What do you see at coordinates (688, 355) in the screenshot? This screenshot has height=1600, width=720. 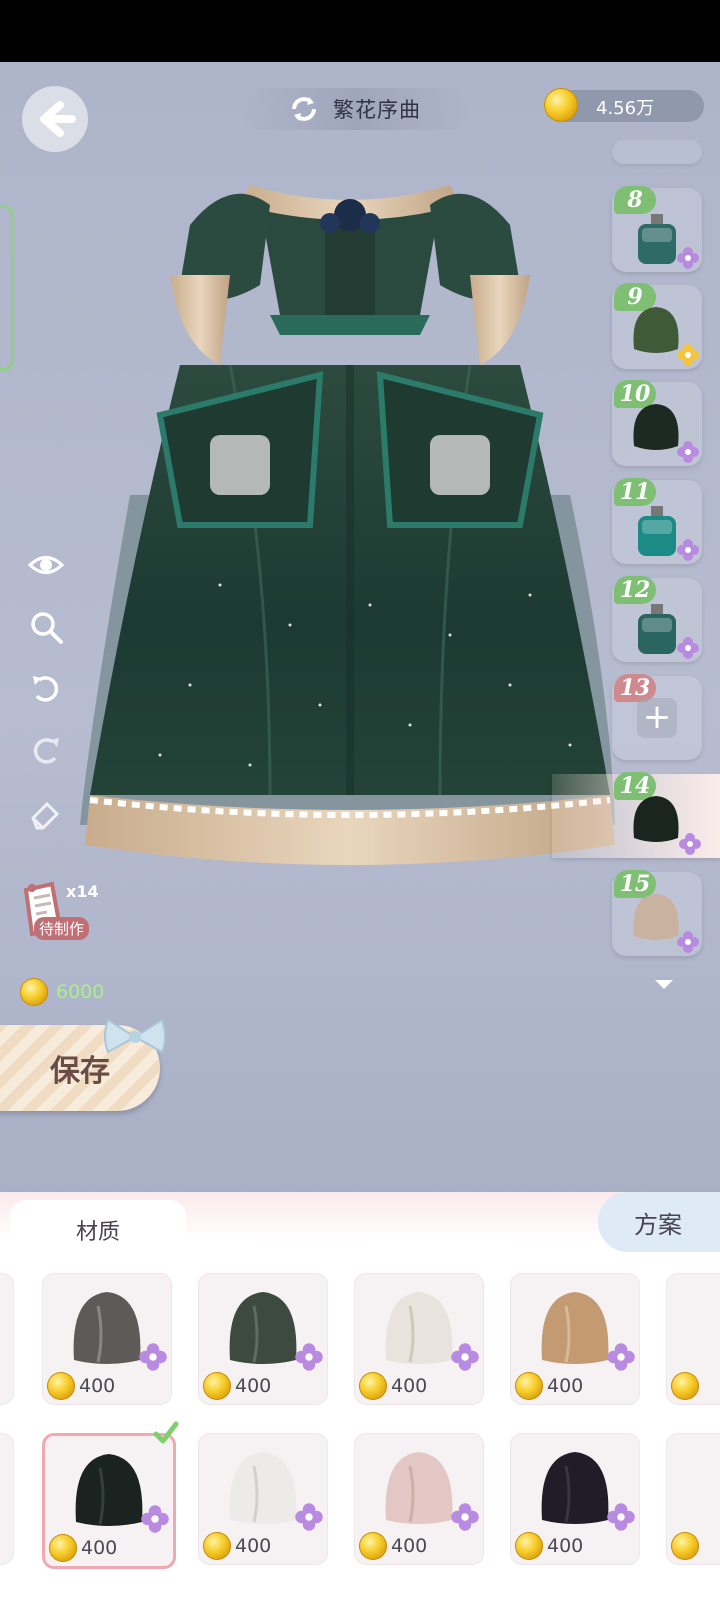 I see `gold-flower-icon` at bounding box center [688, 355].